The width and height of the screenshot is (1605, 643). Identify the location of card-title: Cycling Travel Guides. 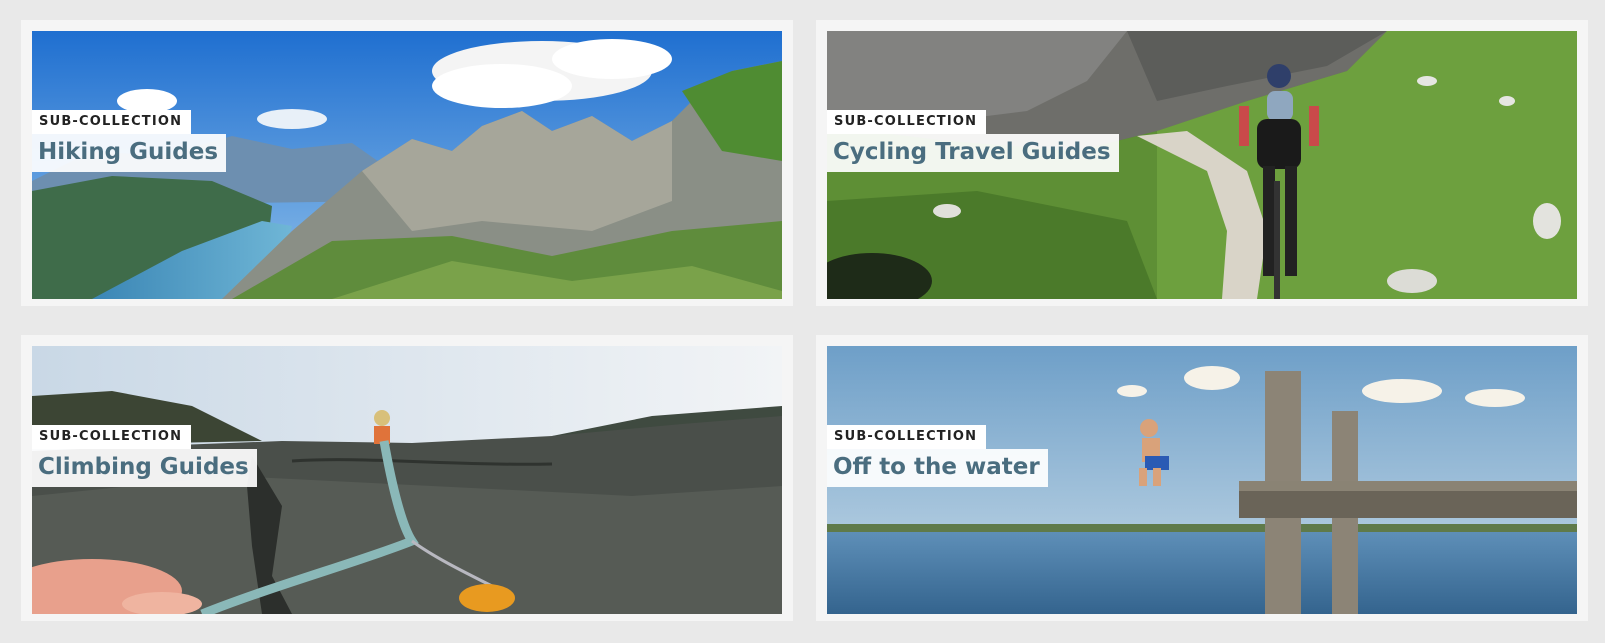
(973, 153).